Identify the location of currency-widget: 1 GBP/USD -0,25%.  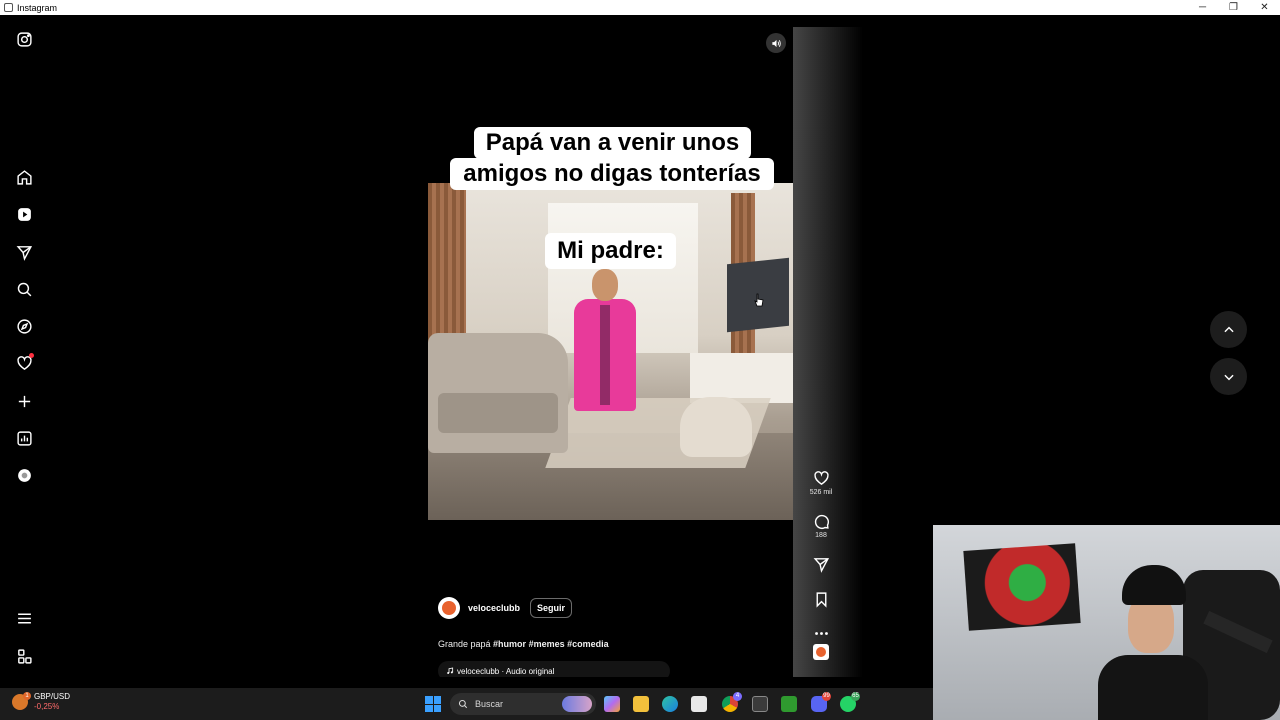
(41, 702).